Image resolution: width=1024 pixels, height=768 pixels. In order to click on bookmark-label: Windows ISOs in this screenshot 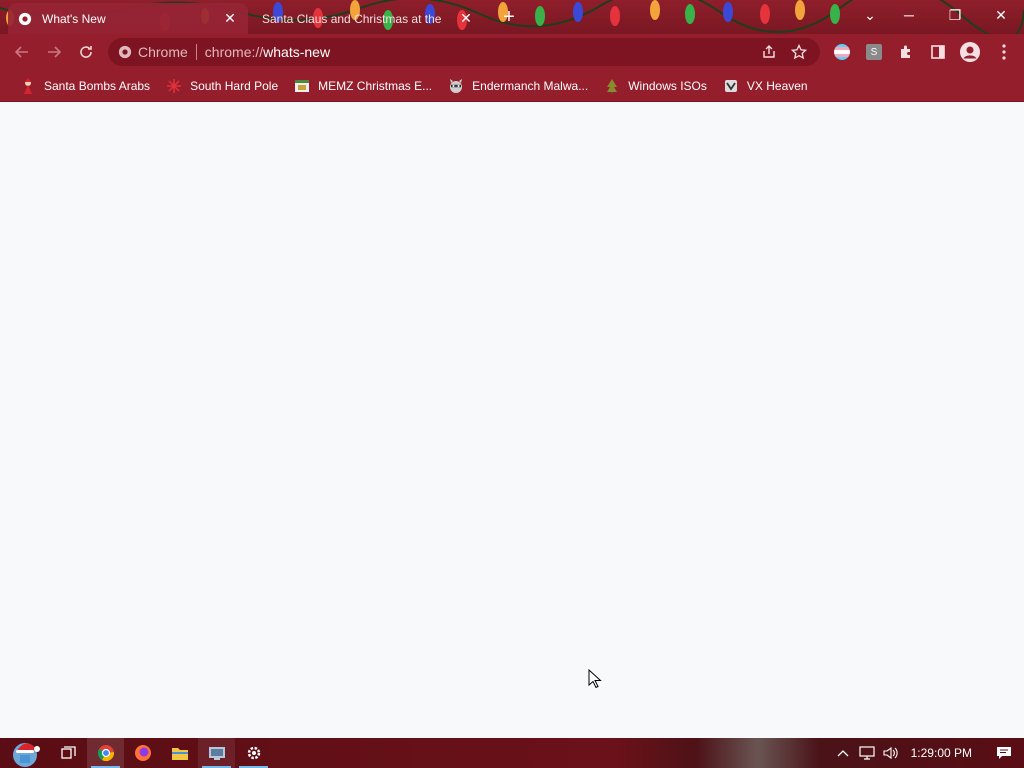, I will do `click(667, 85)`.